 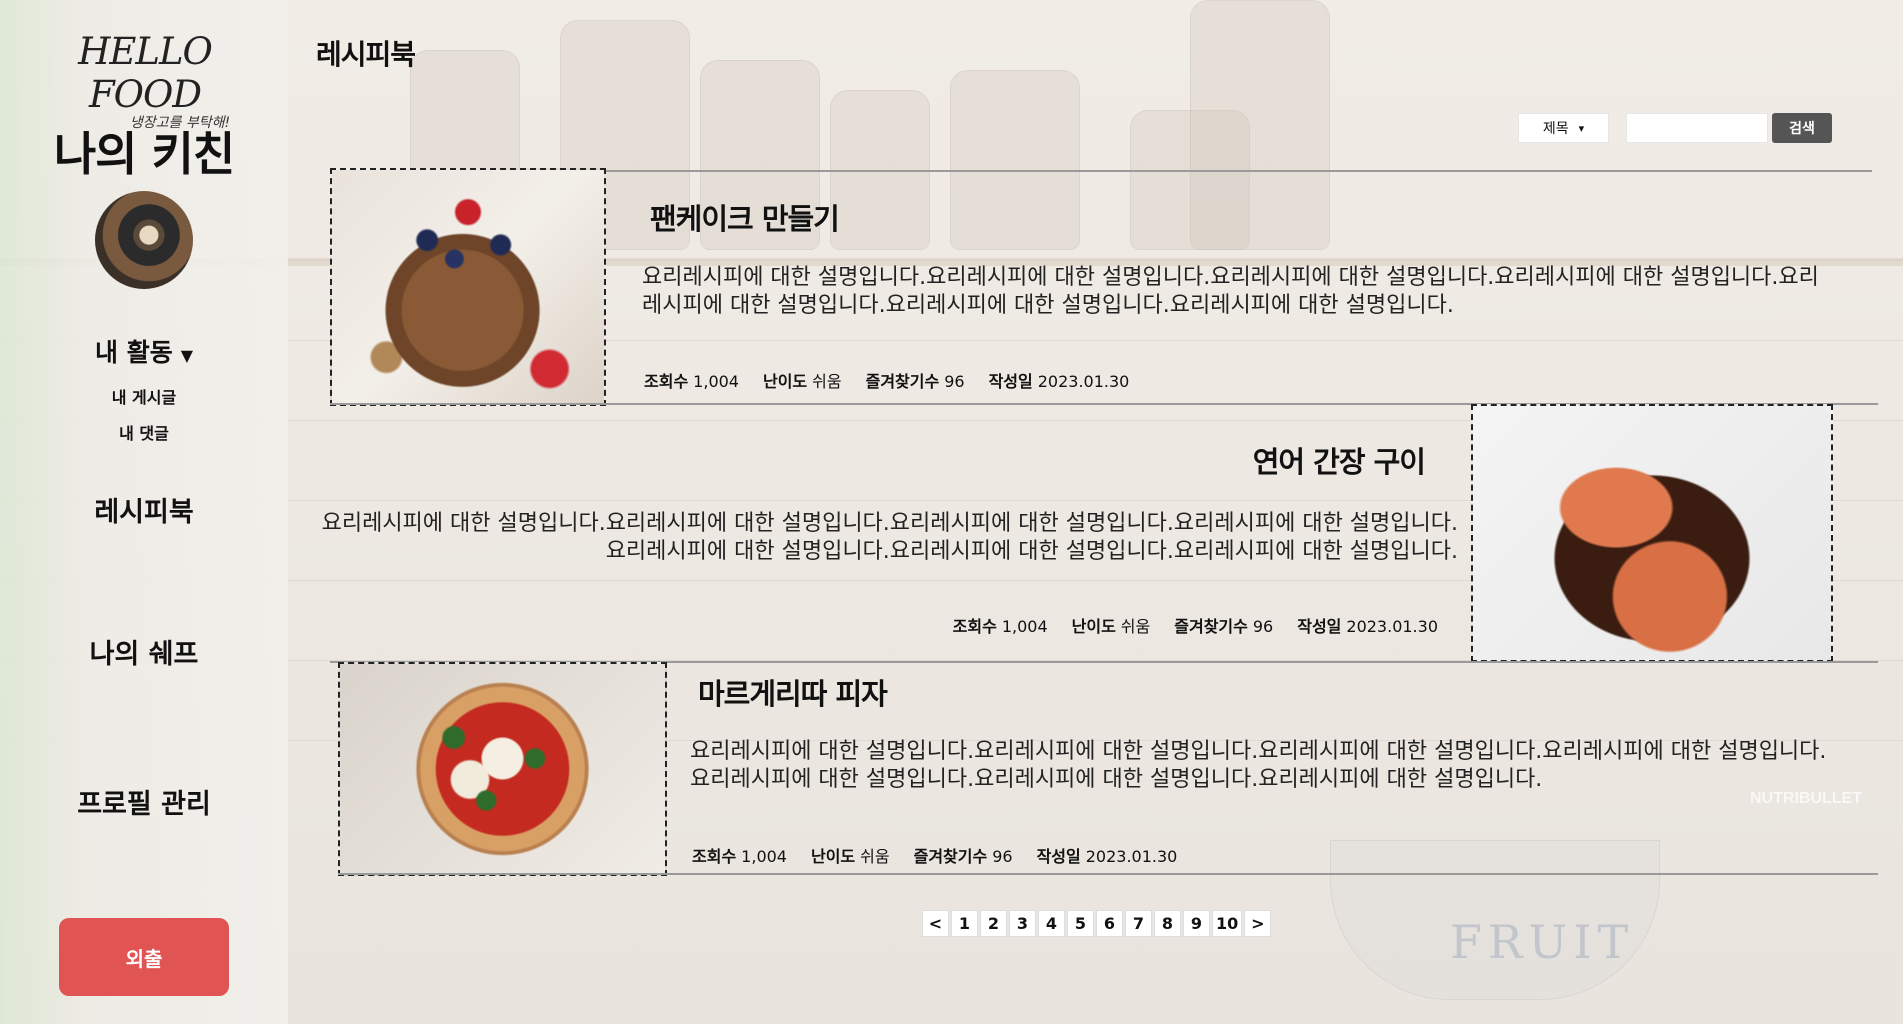 I want to click on activity-menu-toggle: 내 활동 ▼, so click(x=144, y=351).